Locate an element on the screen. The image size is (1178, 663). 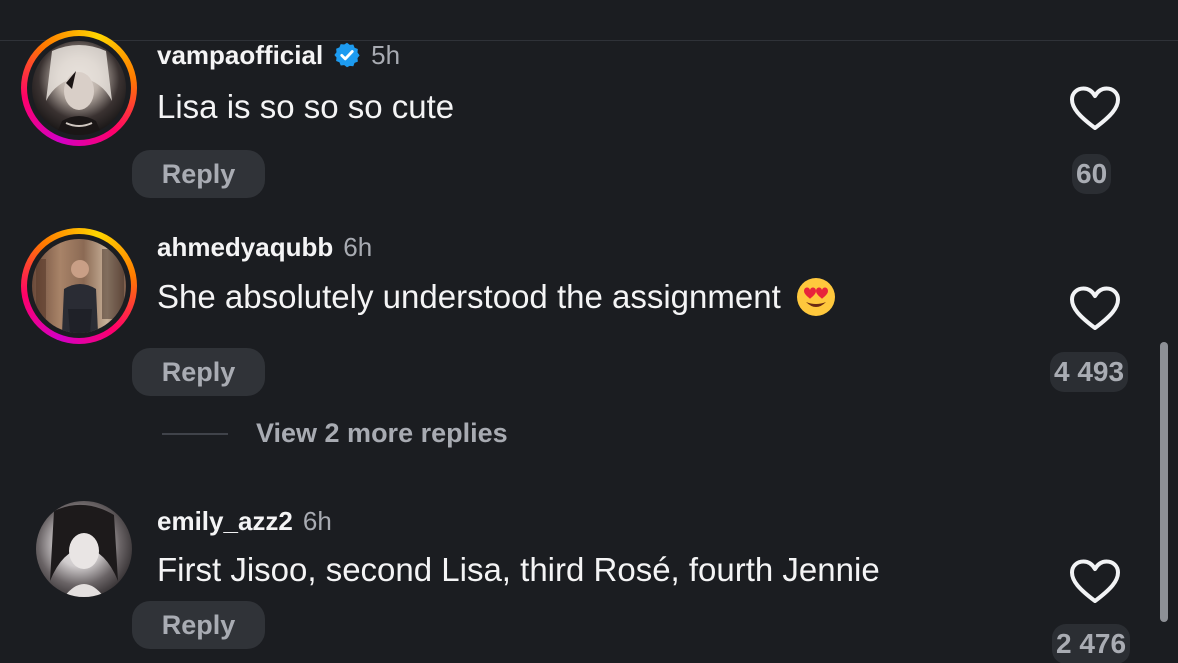
view-more-replies-label: View 2 more replies is located at coordinates (382, 433).